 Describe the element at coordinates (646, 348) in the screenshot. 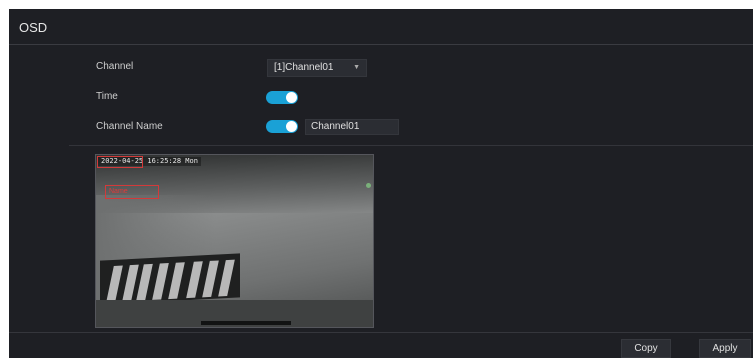

I see `copy-button: Copy` at that location.